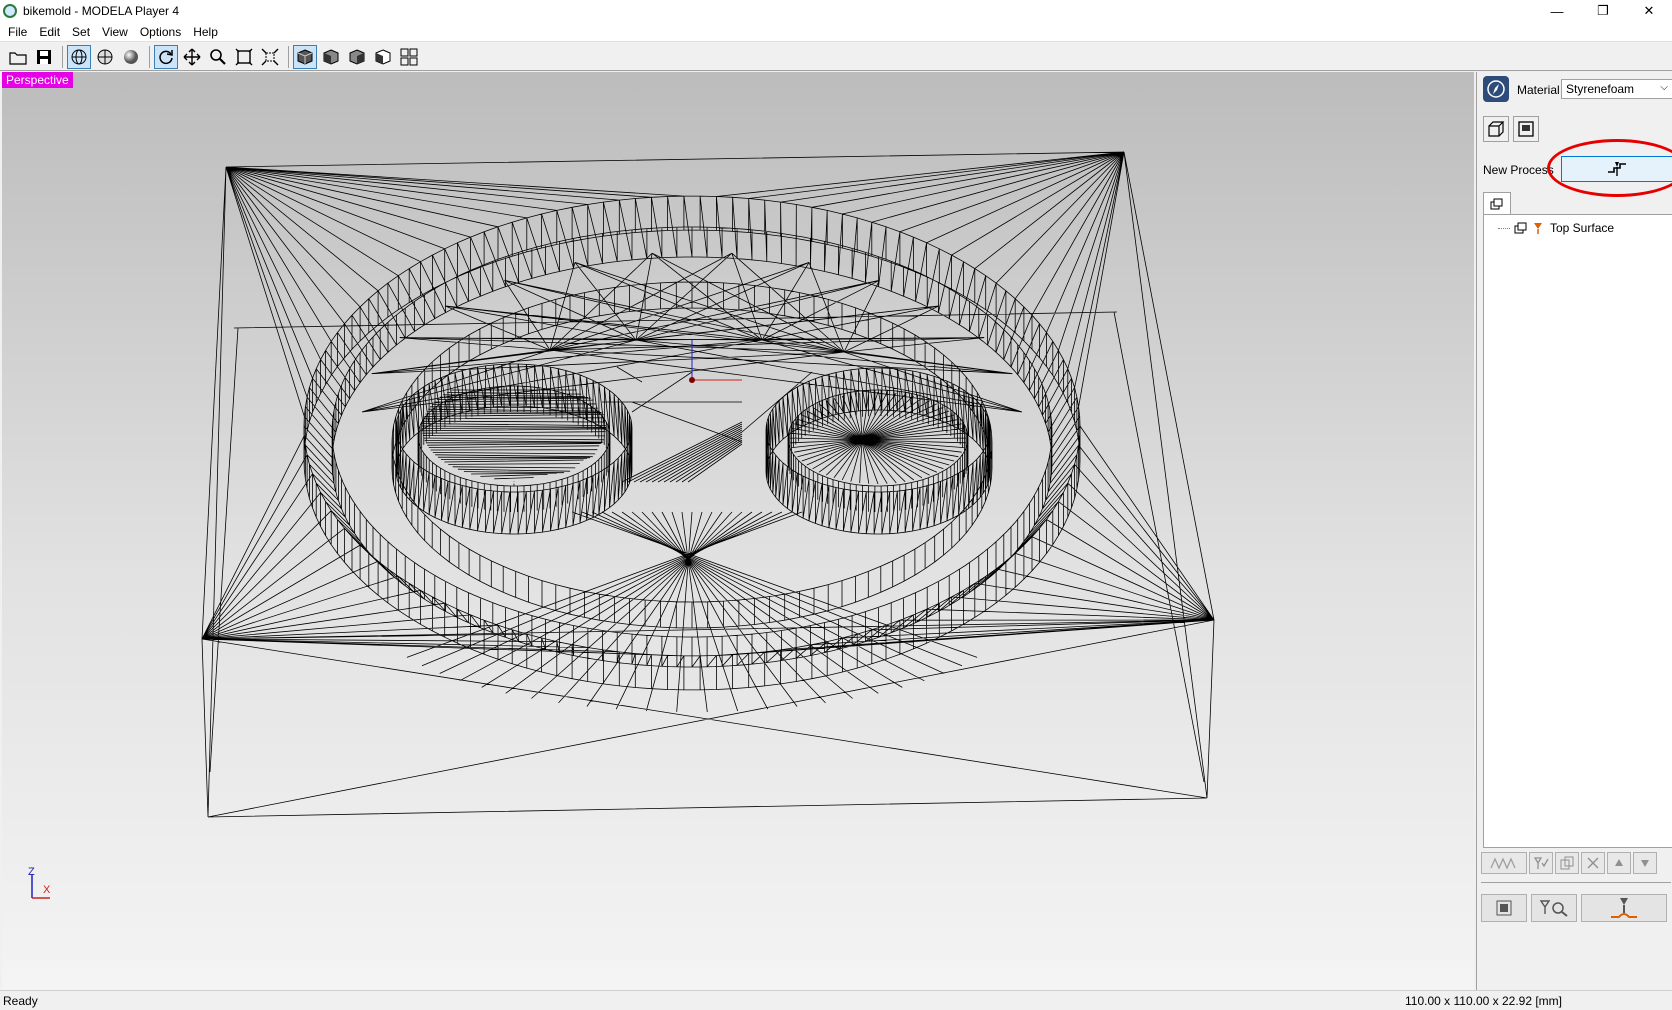  Describe the element at coordinates (1557, 11) in the screenshot. I see `minimize-button: —` at that location.